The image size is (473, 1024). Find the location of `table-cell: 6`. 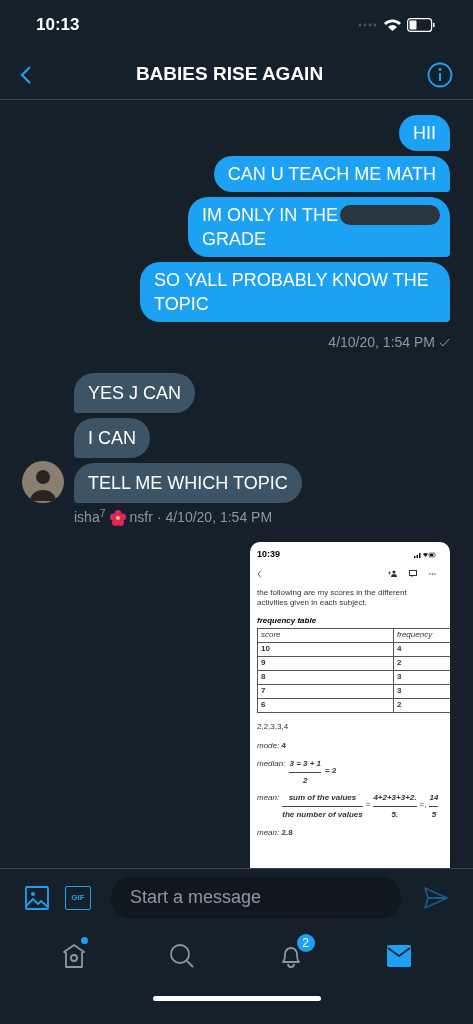

table-cell: 6 is located at coordinates (325, 705).